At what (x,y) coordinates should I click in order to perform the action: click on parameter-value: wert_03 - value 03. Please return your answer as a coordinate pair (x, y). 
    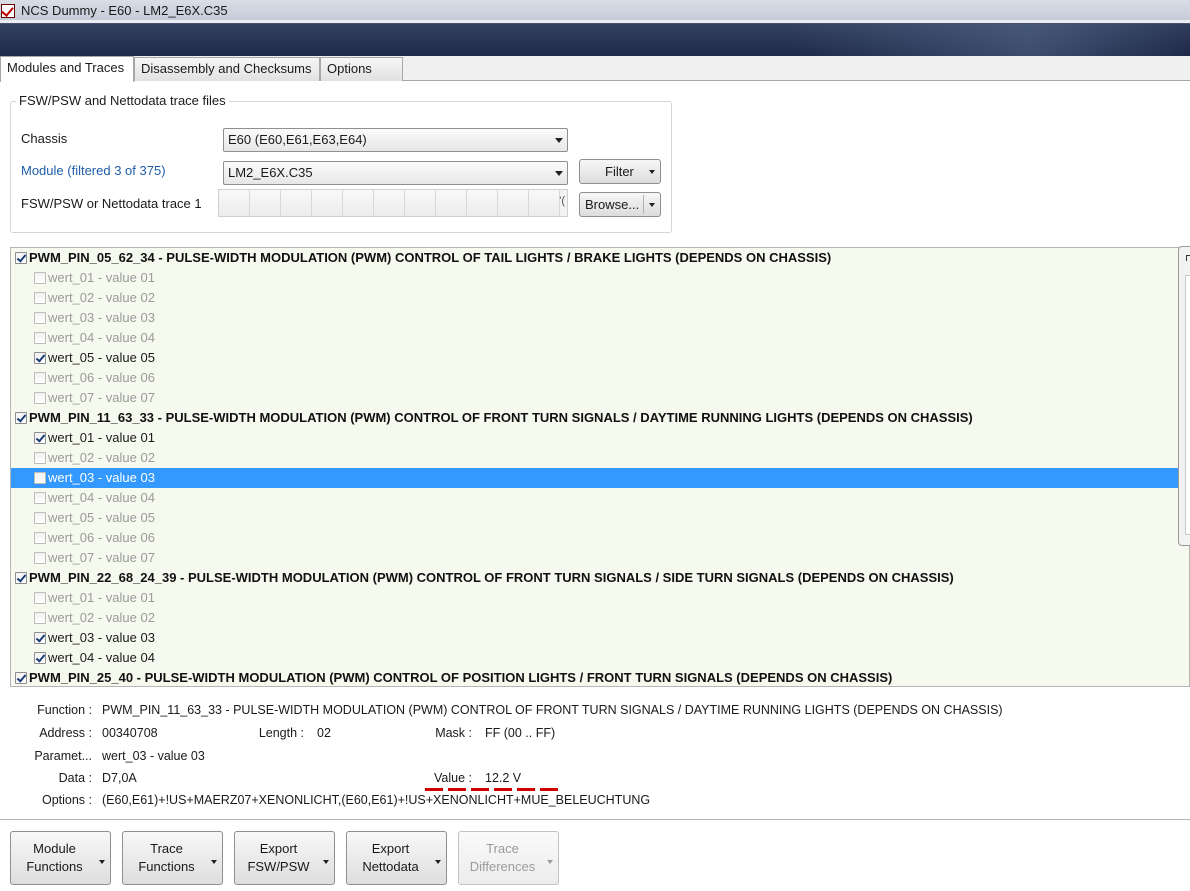
    Looking at the image, I should click on (153, 756).